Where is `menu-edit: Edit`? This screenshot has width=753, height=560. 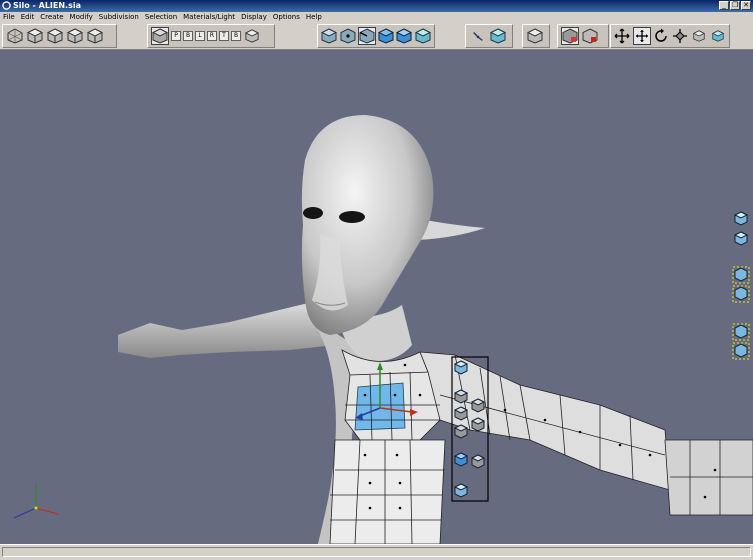
menu-edit: Edit is located at coordinates (28, 17).